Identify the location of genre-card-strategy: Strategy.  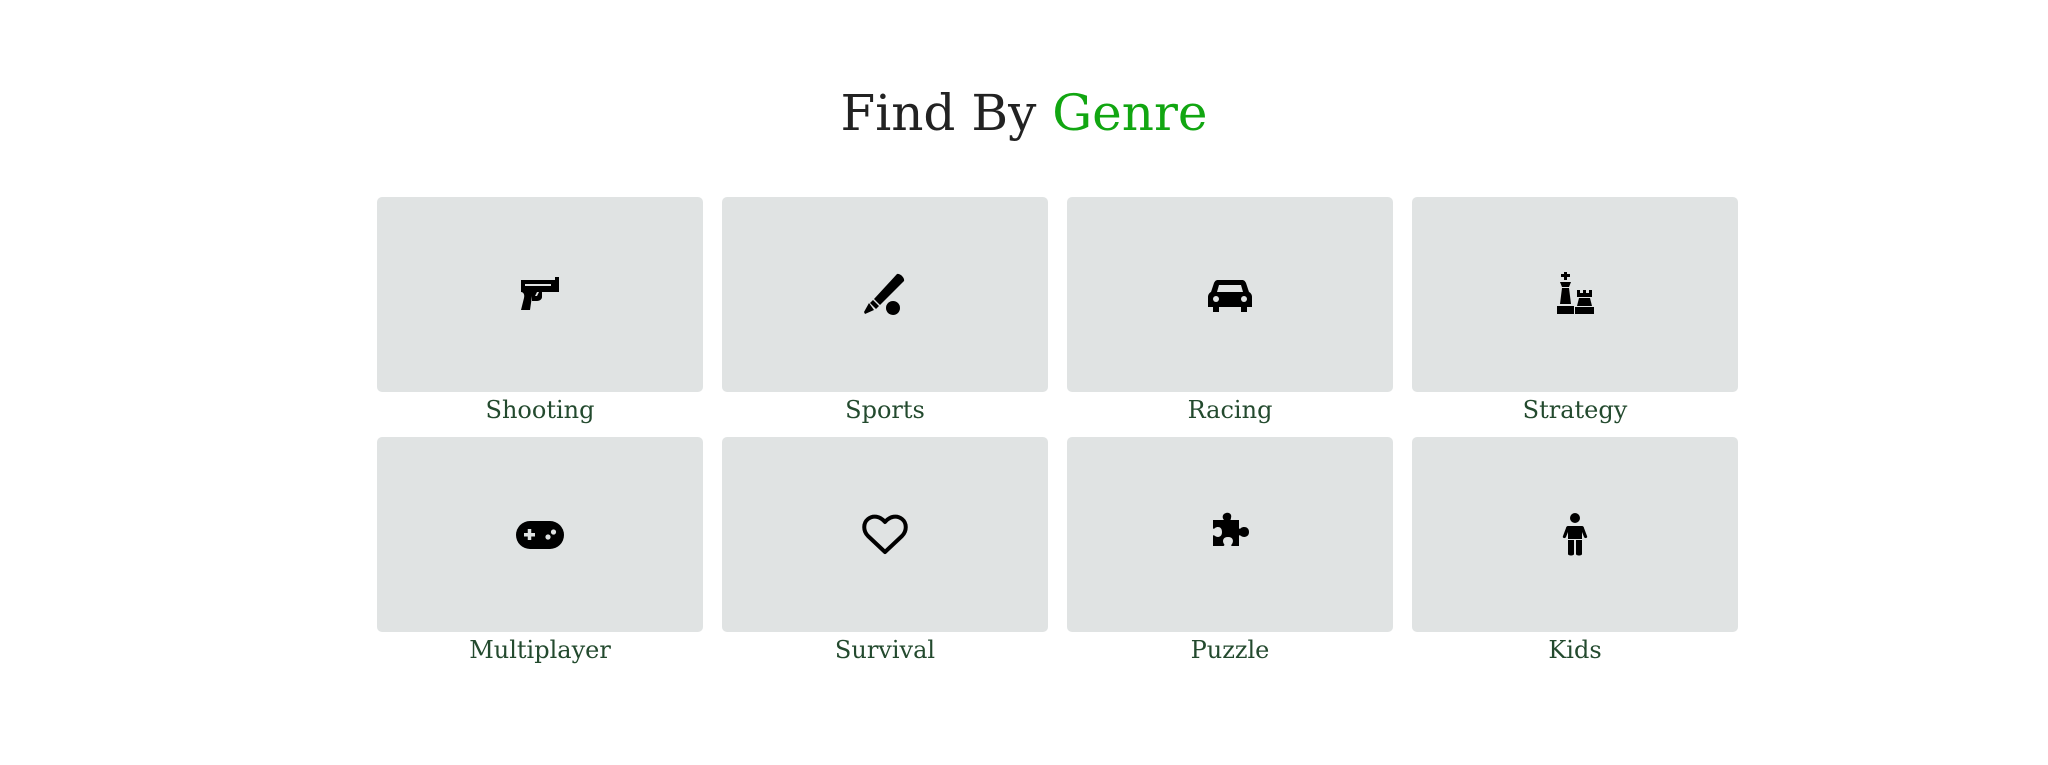
(1575, 317).